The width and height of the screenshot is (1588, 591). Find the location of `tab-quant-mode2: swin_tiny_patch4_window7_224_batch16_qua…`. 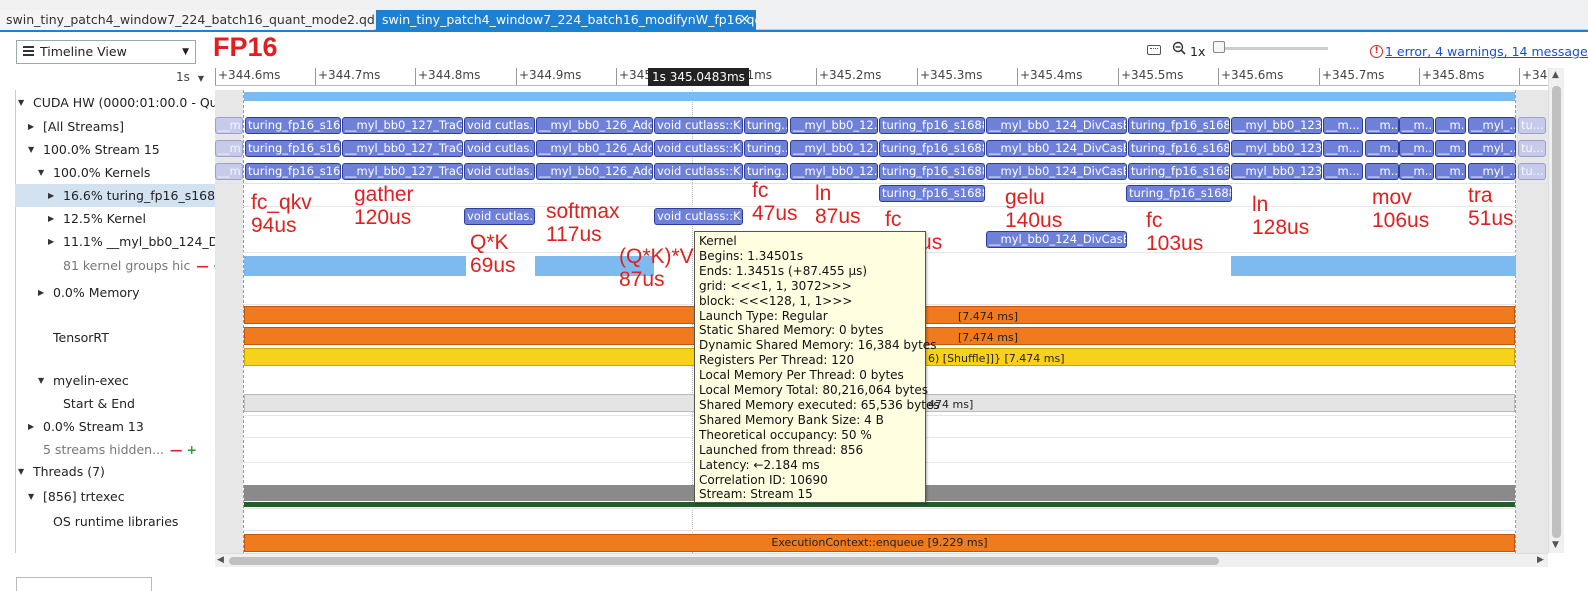

tab-quant-mode2: swin_tiny_patch4_window7_224_batch16_qua… is located at coordinates (187, 20).